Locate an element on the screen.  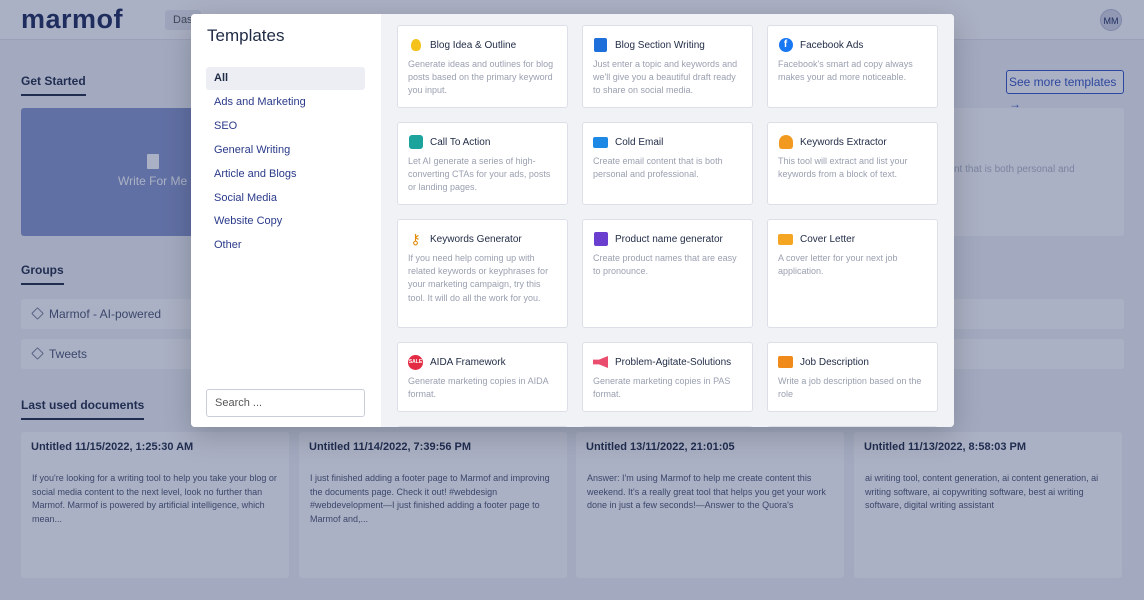
category-website-copy: Website Copy is located at coordinates (285, 221).